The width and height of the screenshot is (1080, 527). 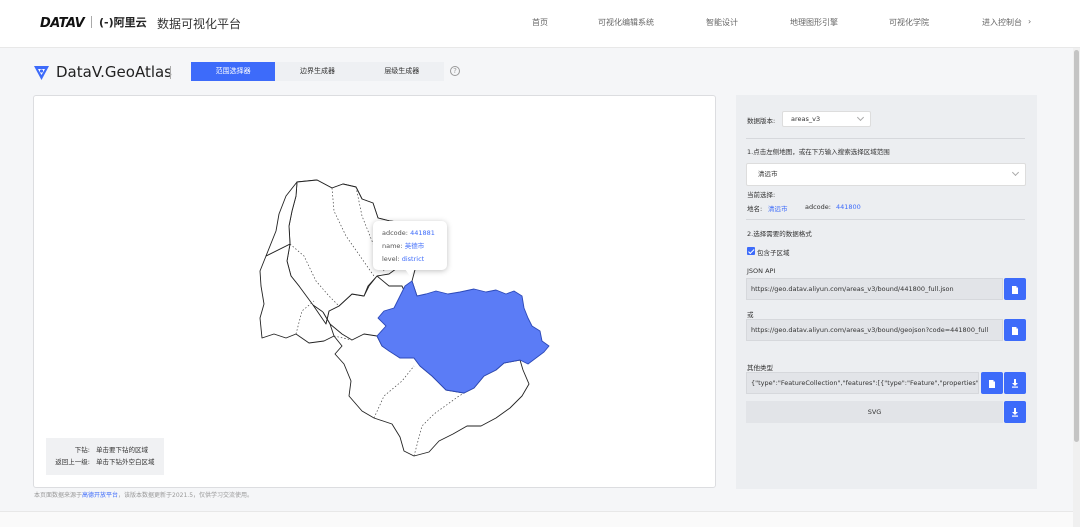 I want to click on footnote-suffix: ，该版本数据更新于2021.5，仅供学习交流使用。, so click(x=186, y=495).